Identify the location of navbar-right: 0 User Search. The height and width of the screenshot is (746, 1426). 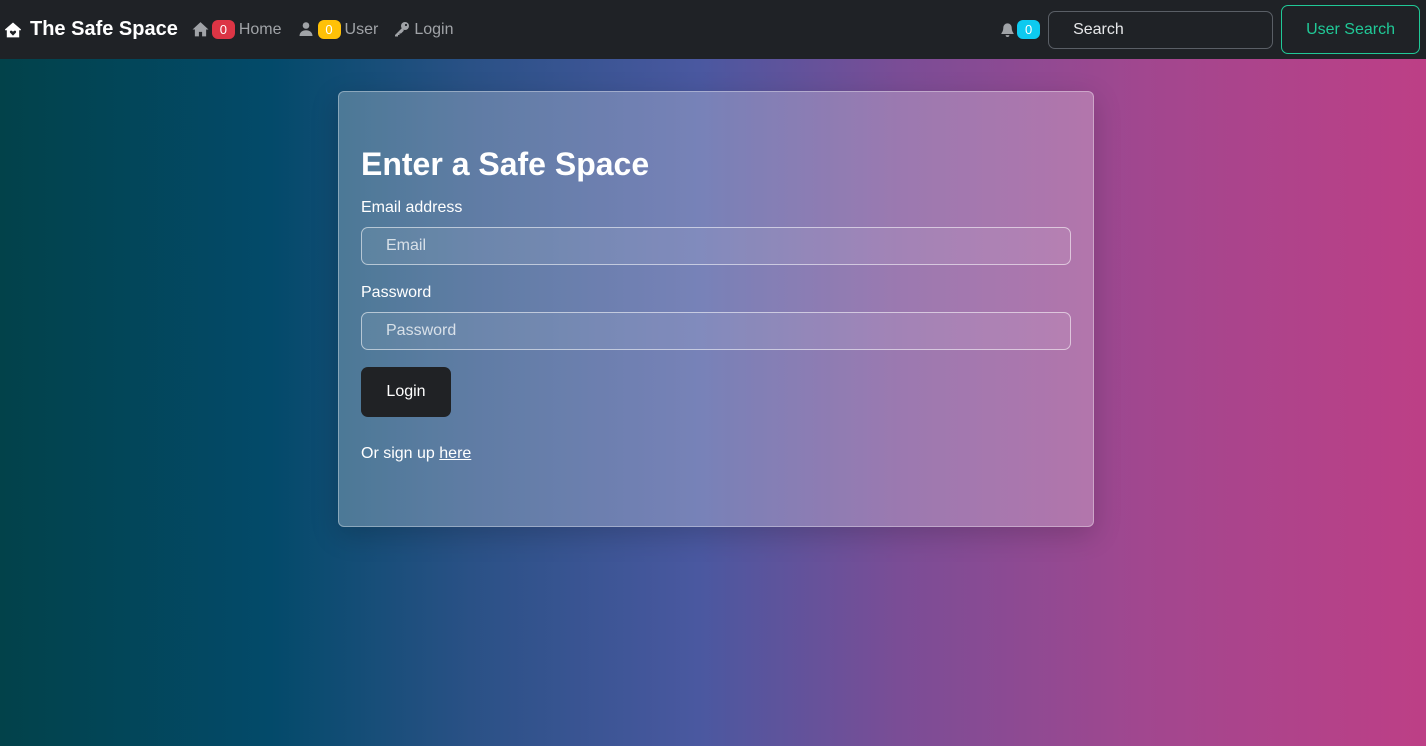
(1213, 29).